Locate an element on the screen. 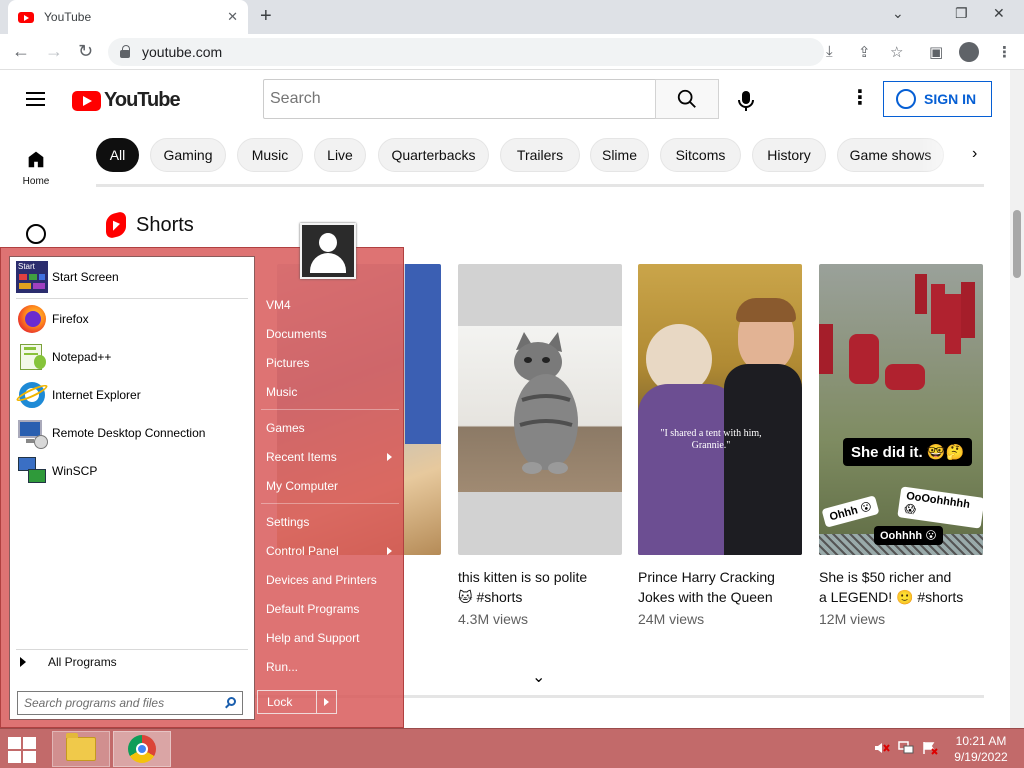 The width and height of the screenshot is (1024, 768). start-right-item-control-panel: Control Panel is located at coordinates (302, 551).